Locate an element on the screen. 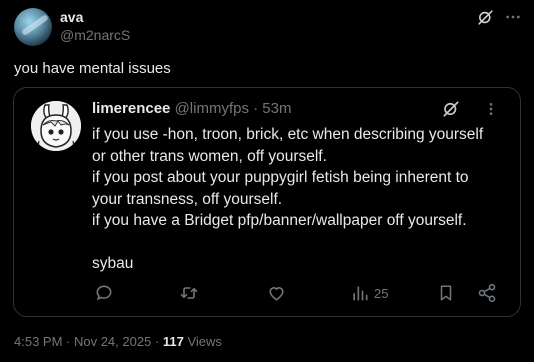 The image size is (534, 362). reply-icon is located at coordinates (104, 293).